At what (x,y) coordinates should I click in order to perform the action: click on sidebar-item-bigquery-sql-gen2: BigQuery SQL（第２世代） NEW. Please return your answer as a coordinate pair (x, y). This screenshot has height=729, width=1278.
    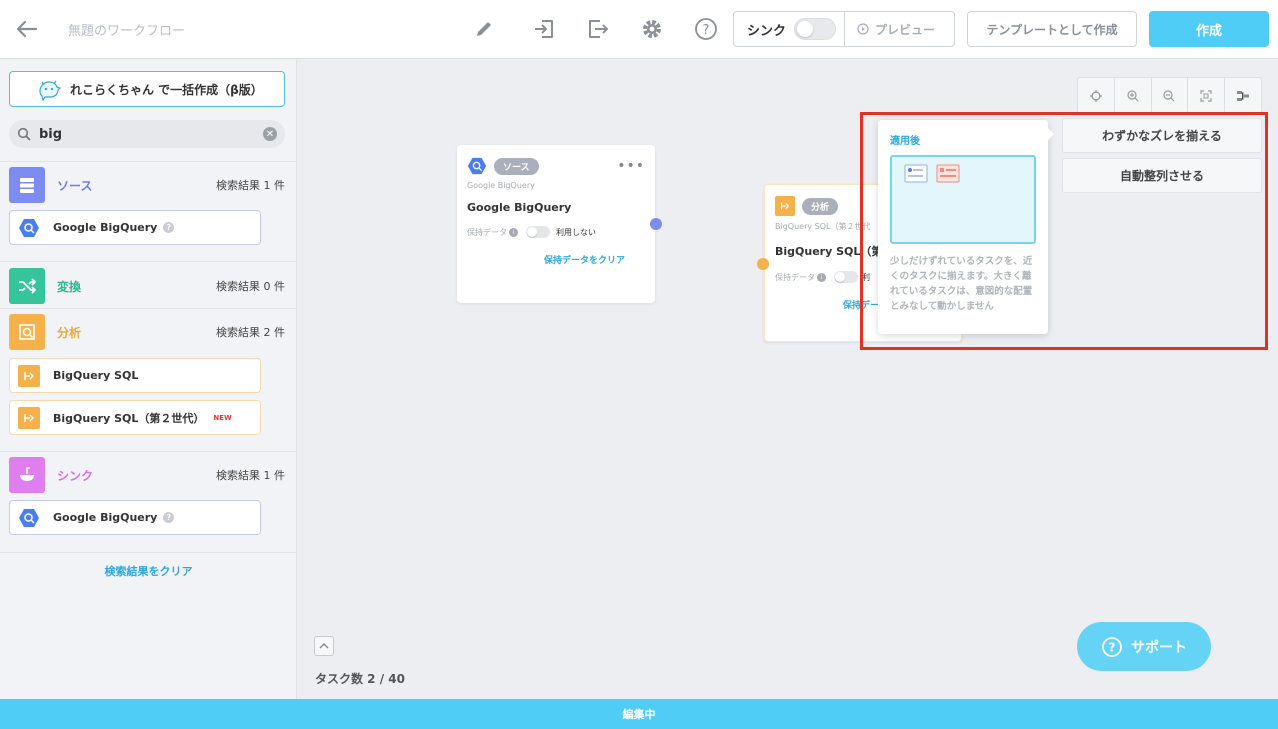
    Looking at the image, I should click on (135, 417).